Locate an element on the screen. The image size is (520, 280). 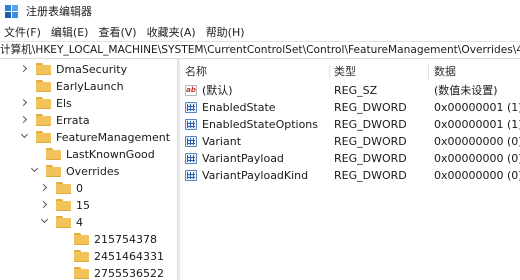
menu-bar: 文件(F) 编辑(E) 查看(V) 收藏夹(A) 帮助(H) is located at coordinates (260, 31).